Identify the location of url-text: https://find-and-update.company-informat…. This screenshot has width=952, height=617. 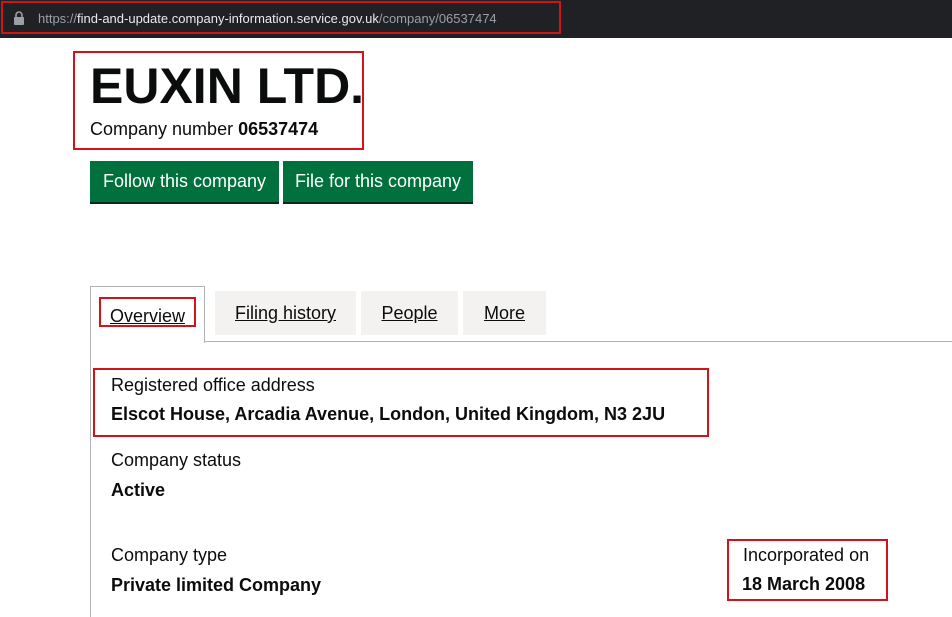
(267, 19).